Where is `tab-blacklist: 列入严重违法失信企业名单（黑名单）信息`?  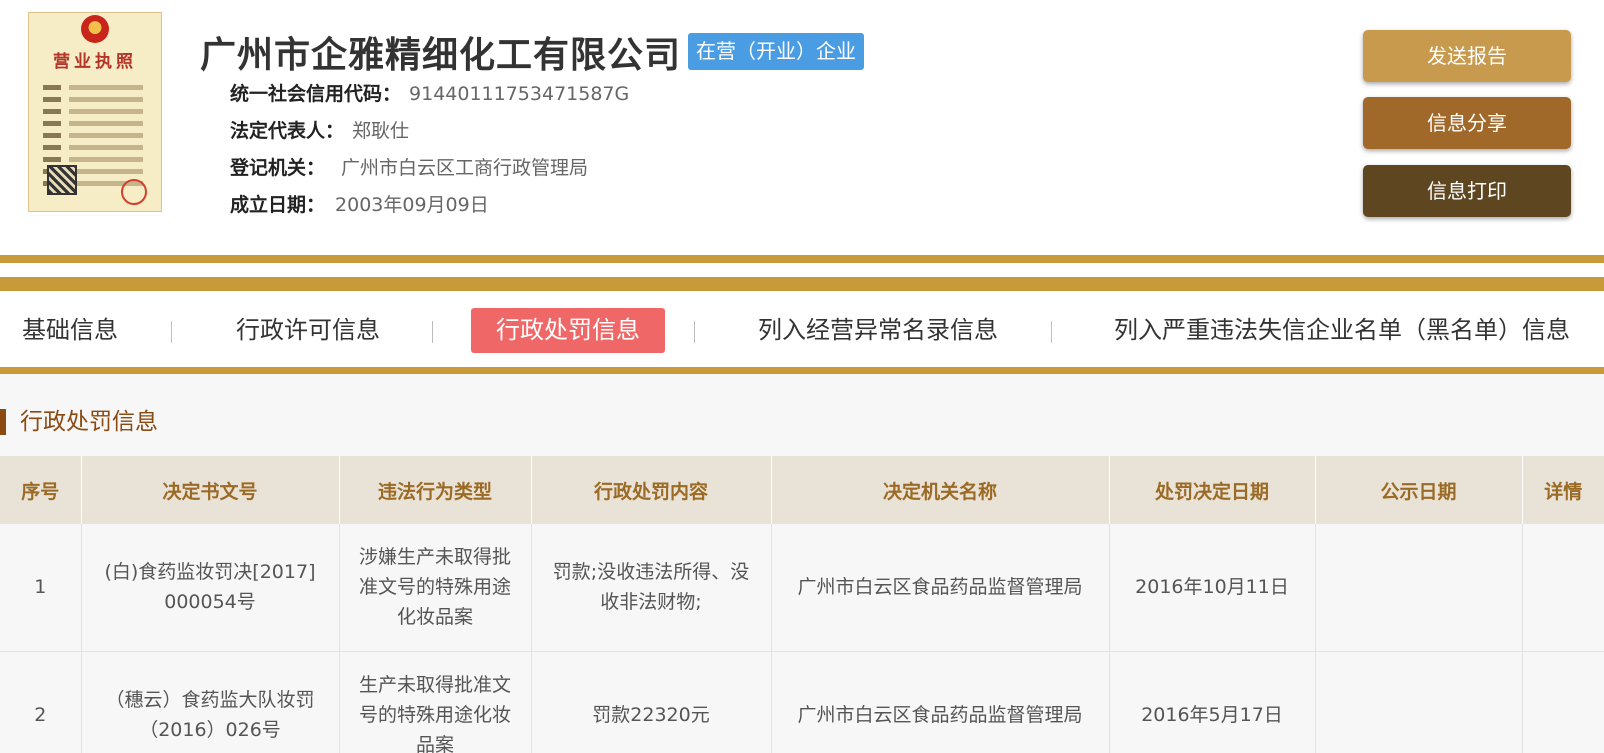
tab-blacklist: 列入严重违法失信企业名单（黑名单）信息 is located at coordinates (1342, 330).